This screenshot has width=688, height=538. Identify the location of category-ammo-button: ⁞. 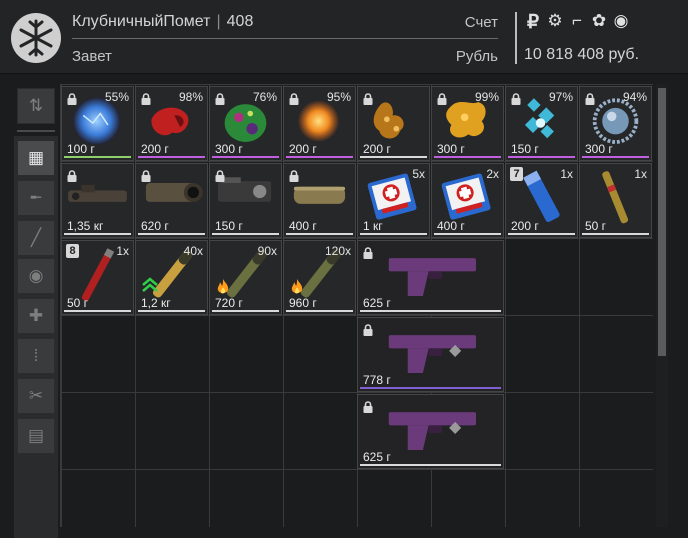
(36, 356).